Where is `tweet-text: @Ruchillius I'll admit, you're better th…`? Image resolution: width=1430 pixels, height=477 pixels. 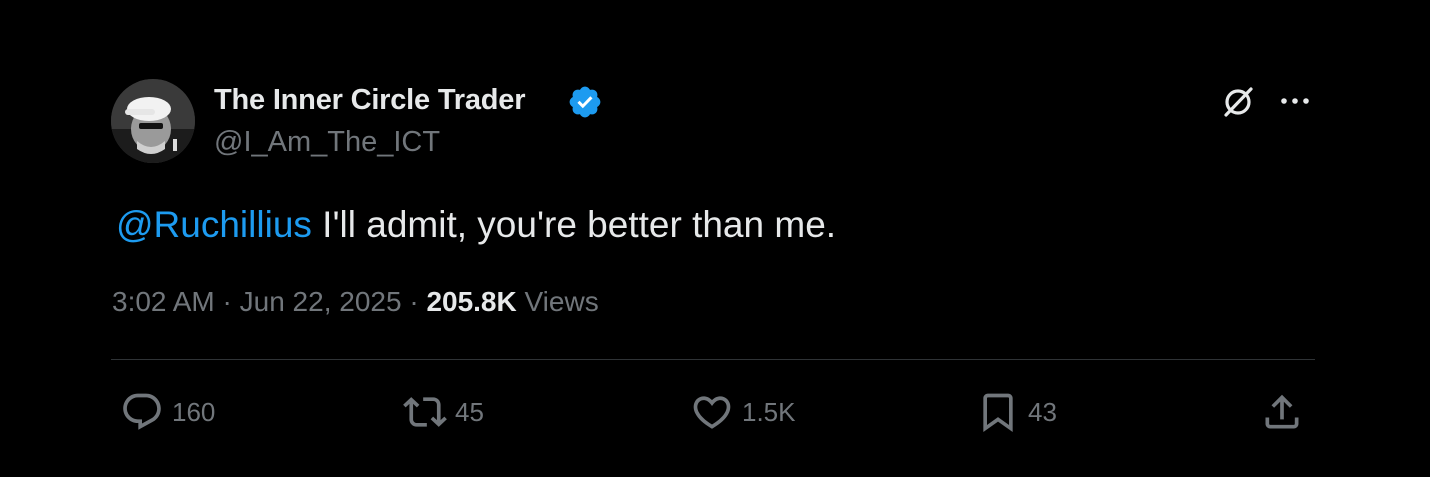 tweet-text: @Ruchillius I'll admit, you're better th… is located at coordinates (476, 225).